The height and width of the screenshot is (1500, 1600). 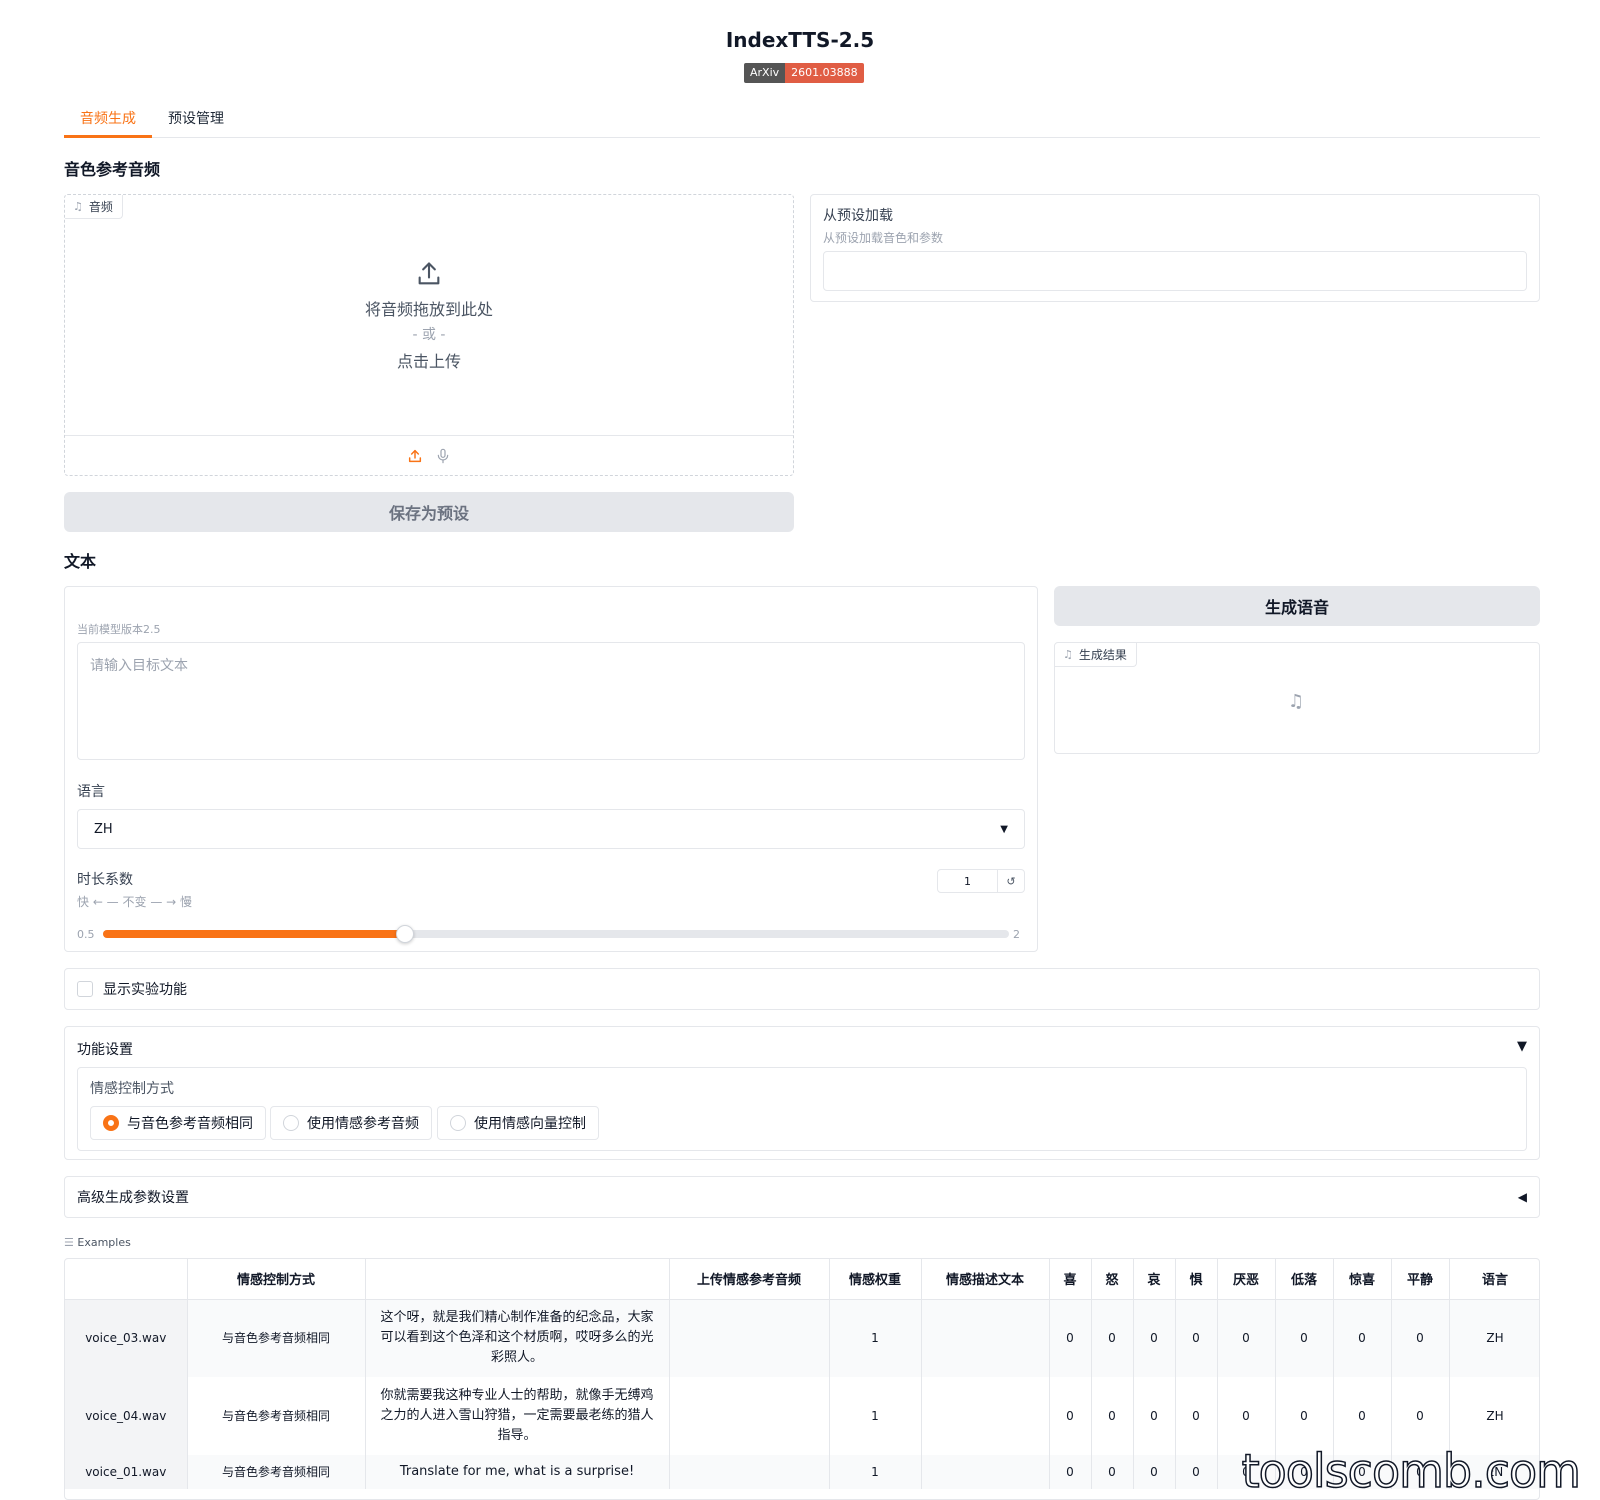 I want to click on column-header: 情感控制方式, so click(x=276, y=1279).